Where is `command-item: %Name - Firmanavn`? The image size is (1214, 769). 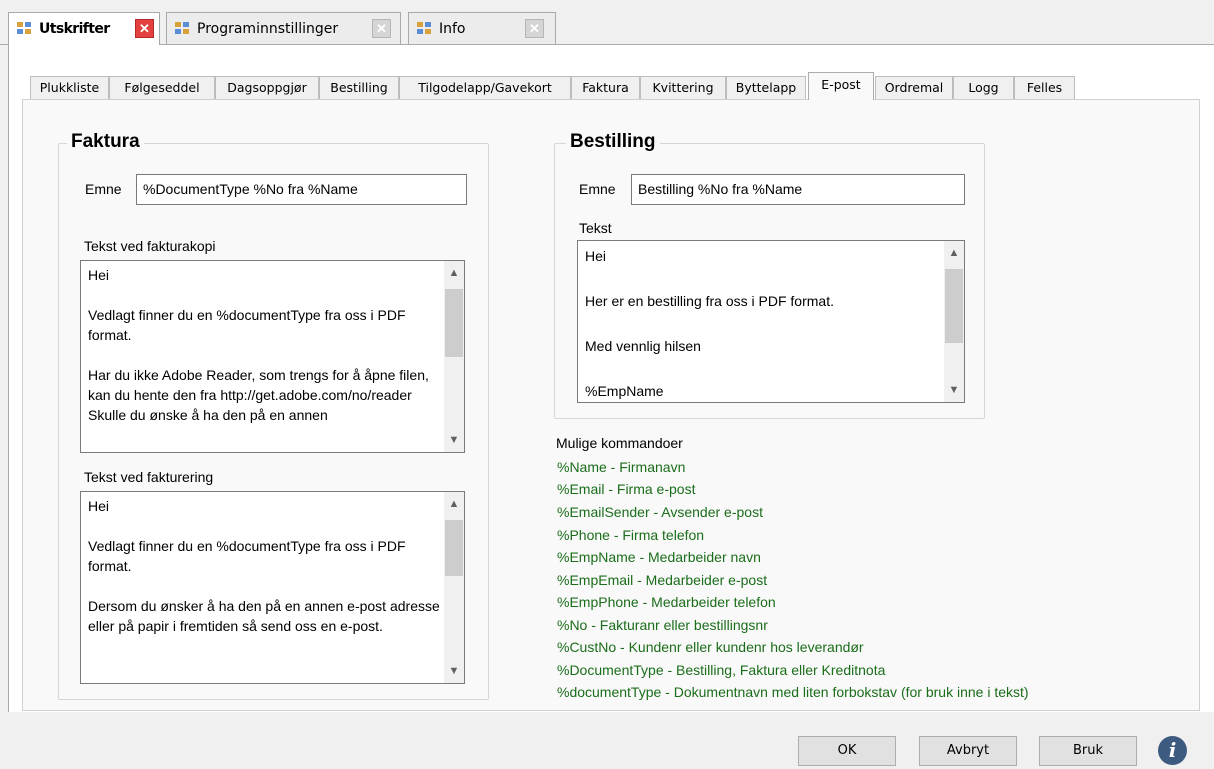 command-item: %Name - Firmanavn is located at coordinates (621, 467).